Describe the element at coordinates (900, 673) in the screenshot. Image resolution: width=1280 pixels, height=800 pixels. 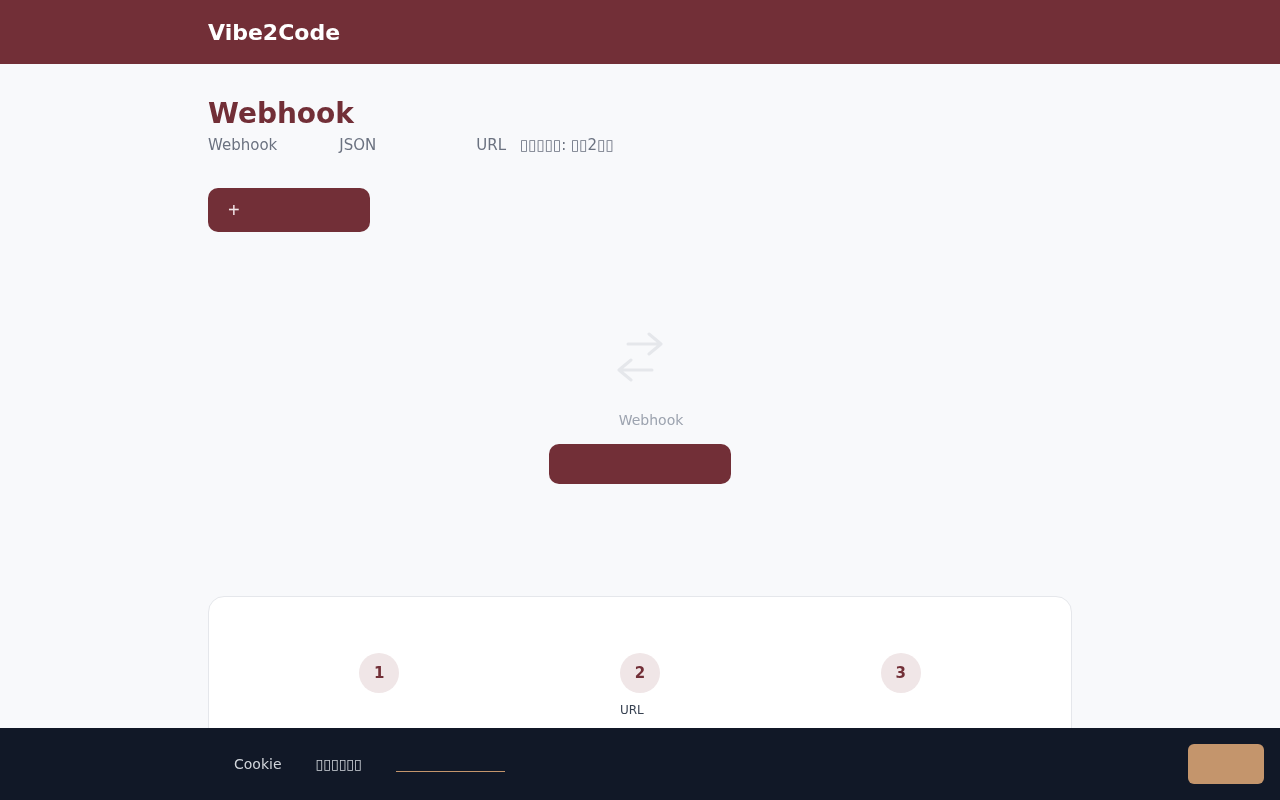
I see `step-number: 3` at that location.